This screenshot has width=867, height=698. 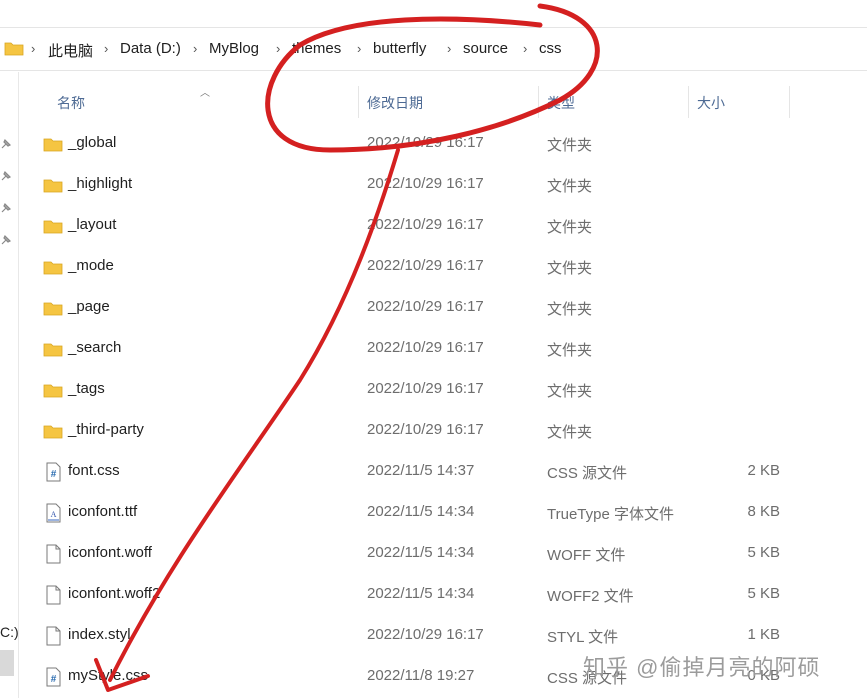 What do you see at coordinates (421, 675) in the screenshot?
I see `file-modified: 2022/11/8 19:27` at bounding box center [421, 675].